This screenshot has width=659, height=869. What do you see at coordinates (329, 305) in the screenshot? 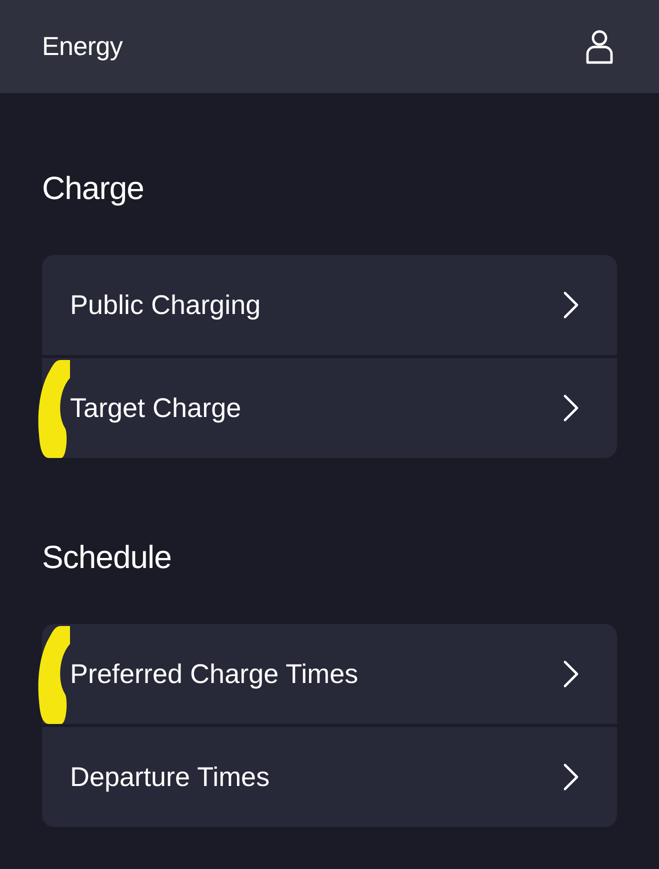
I see `menu-row: Public Charging` at bounding box center [329, 305].